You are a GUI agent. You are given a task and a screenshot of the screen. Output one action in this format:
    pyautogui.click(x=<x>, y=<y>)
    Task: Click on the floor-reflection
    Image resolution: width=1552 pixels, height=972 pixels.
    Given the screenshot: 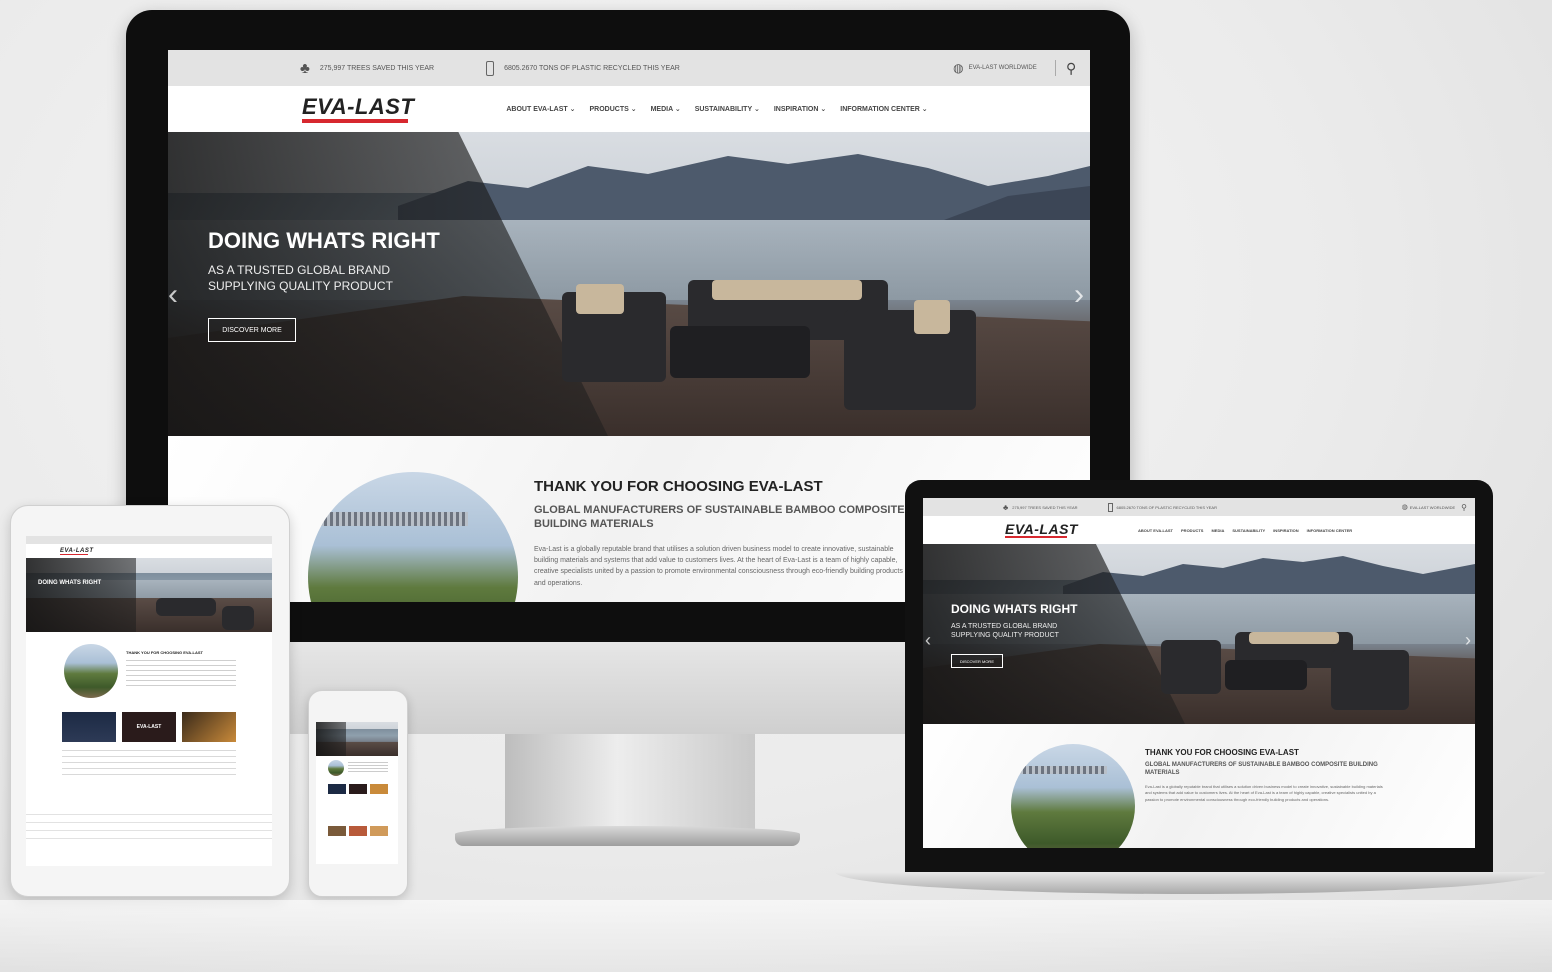 What is the action you would take?
    pyautogui.click(x=776, y=936)
    